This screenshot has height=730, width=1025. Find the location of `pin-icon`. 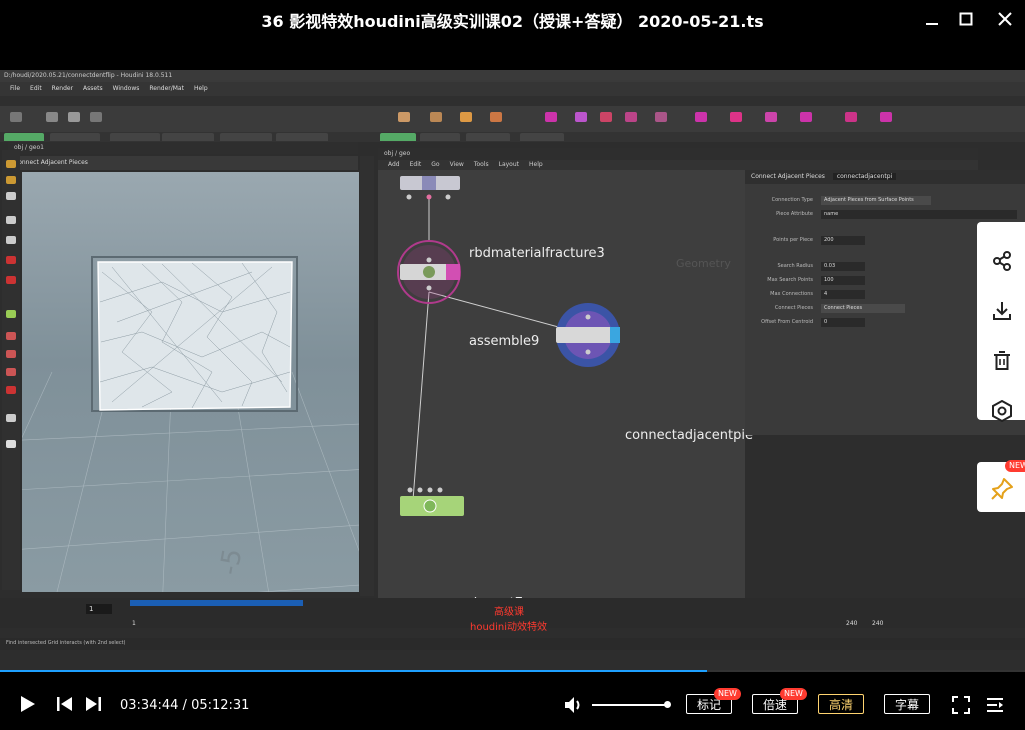

pin-icon is located at coordinates (1002, 489).